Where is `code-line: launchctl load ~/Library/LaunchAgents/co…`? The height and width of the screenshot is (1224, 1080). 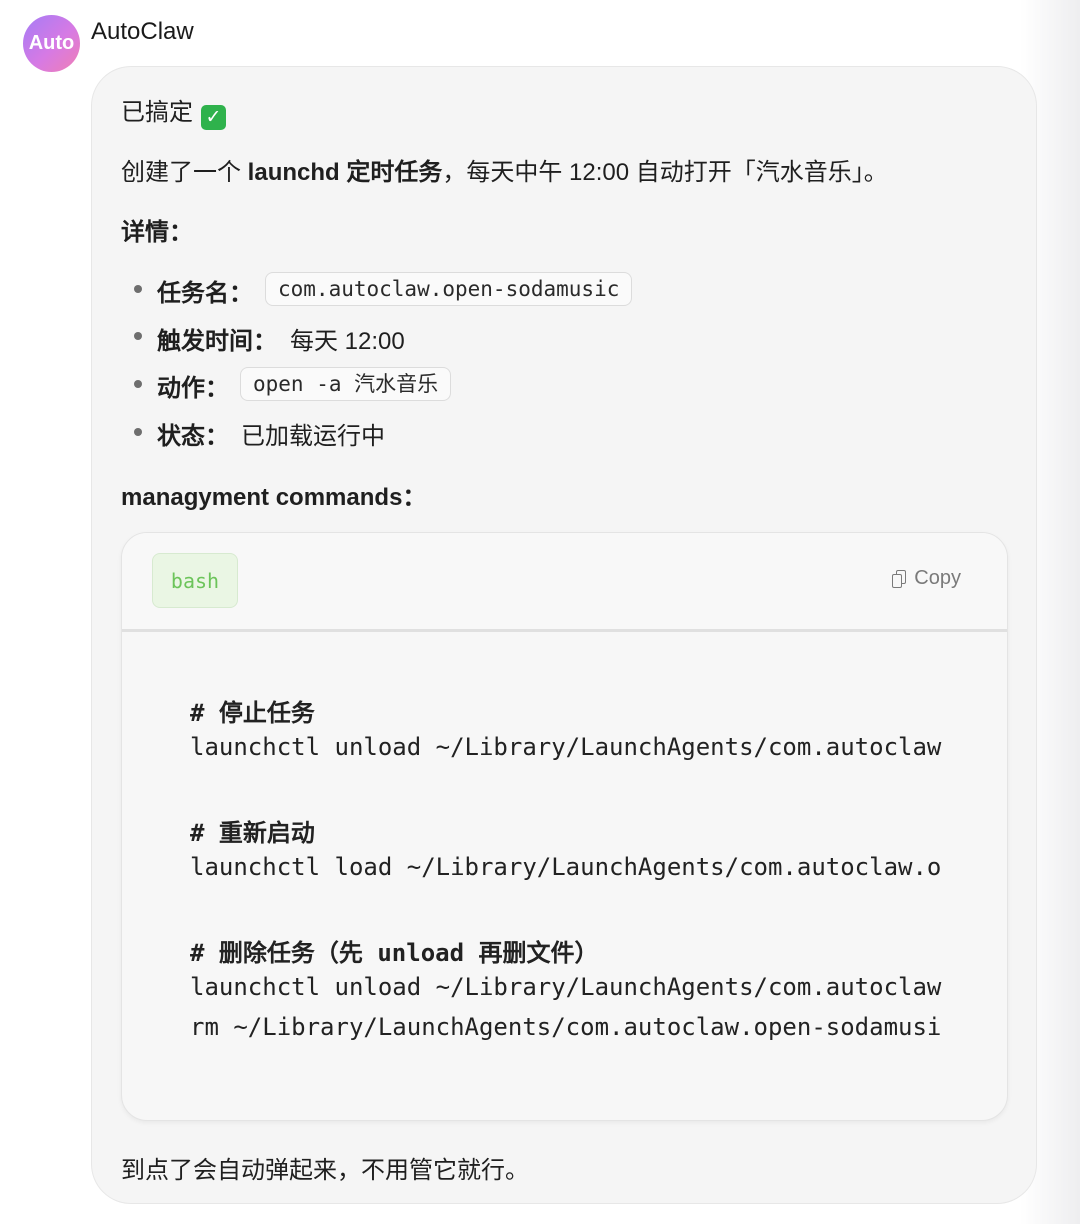 code-line: launchctl load ~/Library/LaunchAgents/co… is located at coordinates (566, 867).